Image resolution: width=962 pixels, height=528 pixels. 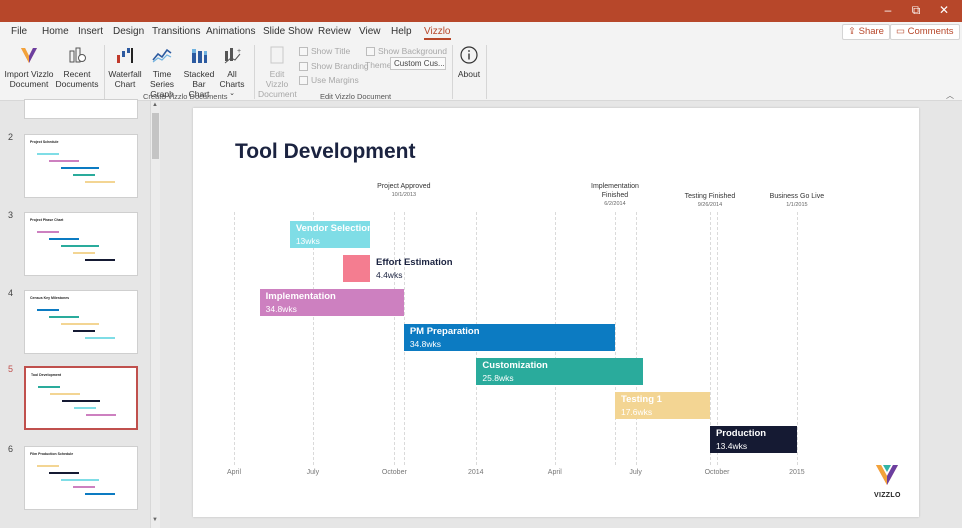 I want to click on milestone-label: Project Approved 10/1/2013, so click(x=404, y=191).